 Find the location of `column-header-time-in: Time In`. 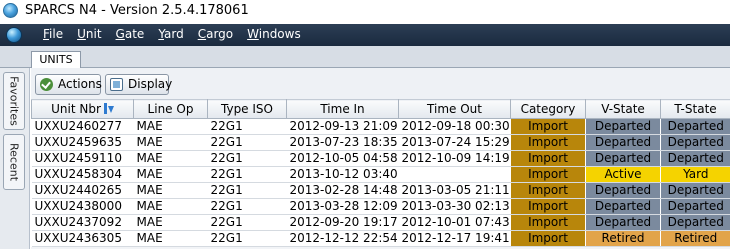

column-header-time-in: Time In is located at coordinates (342, 109).